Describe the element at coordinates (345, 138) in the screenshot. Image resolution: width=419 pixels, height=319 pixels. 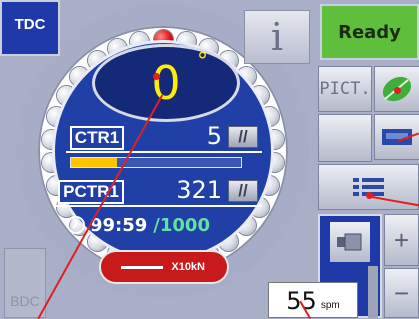
I see `blank-button` at that location.